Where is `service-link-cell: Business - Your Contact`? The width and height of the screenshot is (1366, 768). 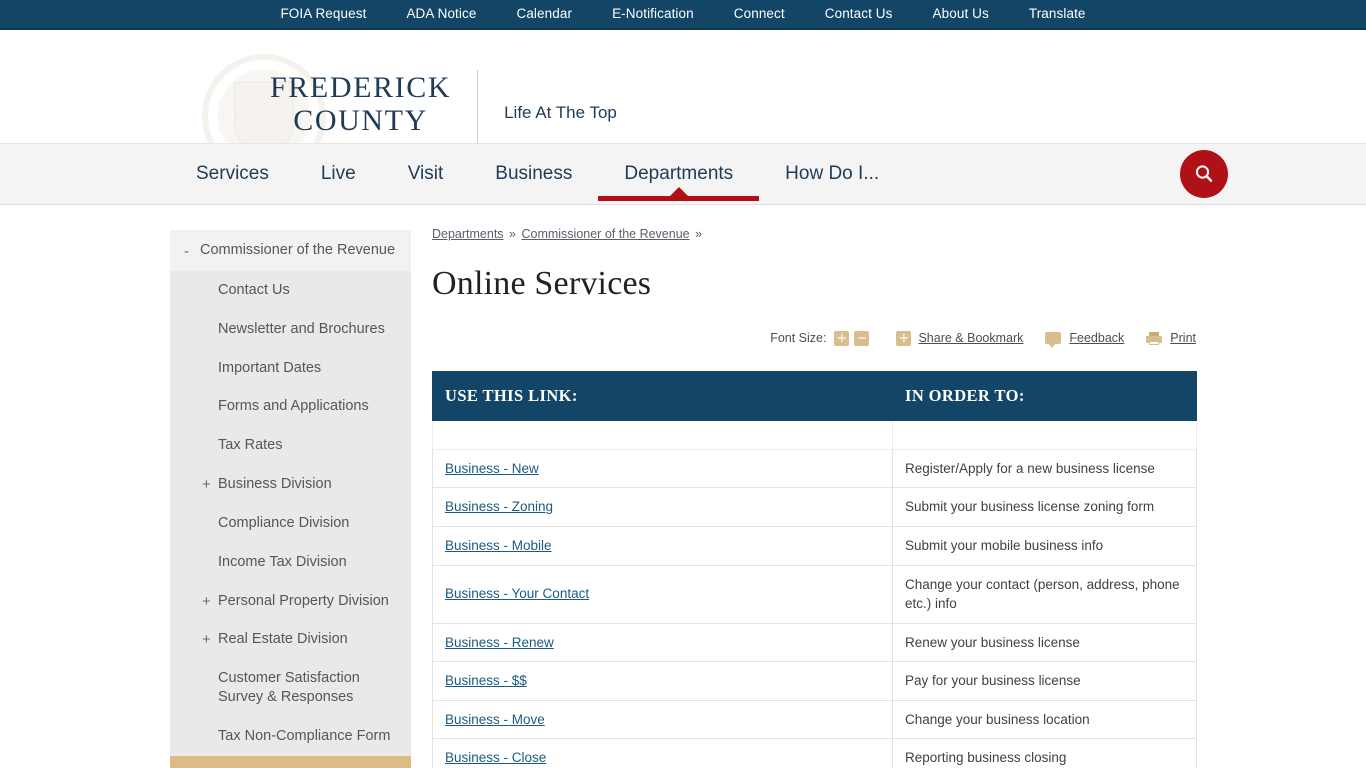
service-link-cell: Business - Your Contact is located at coordinates (662, 594).